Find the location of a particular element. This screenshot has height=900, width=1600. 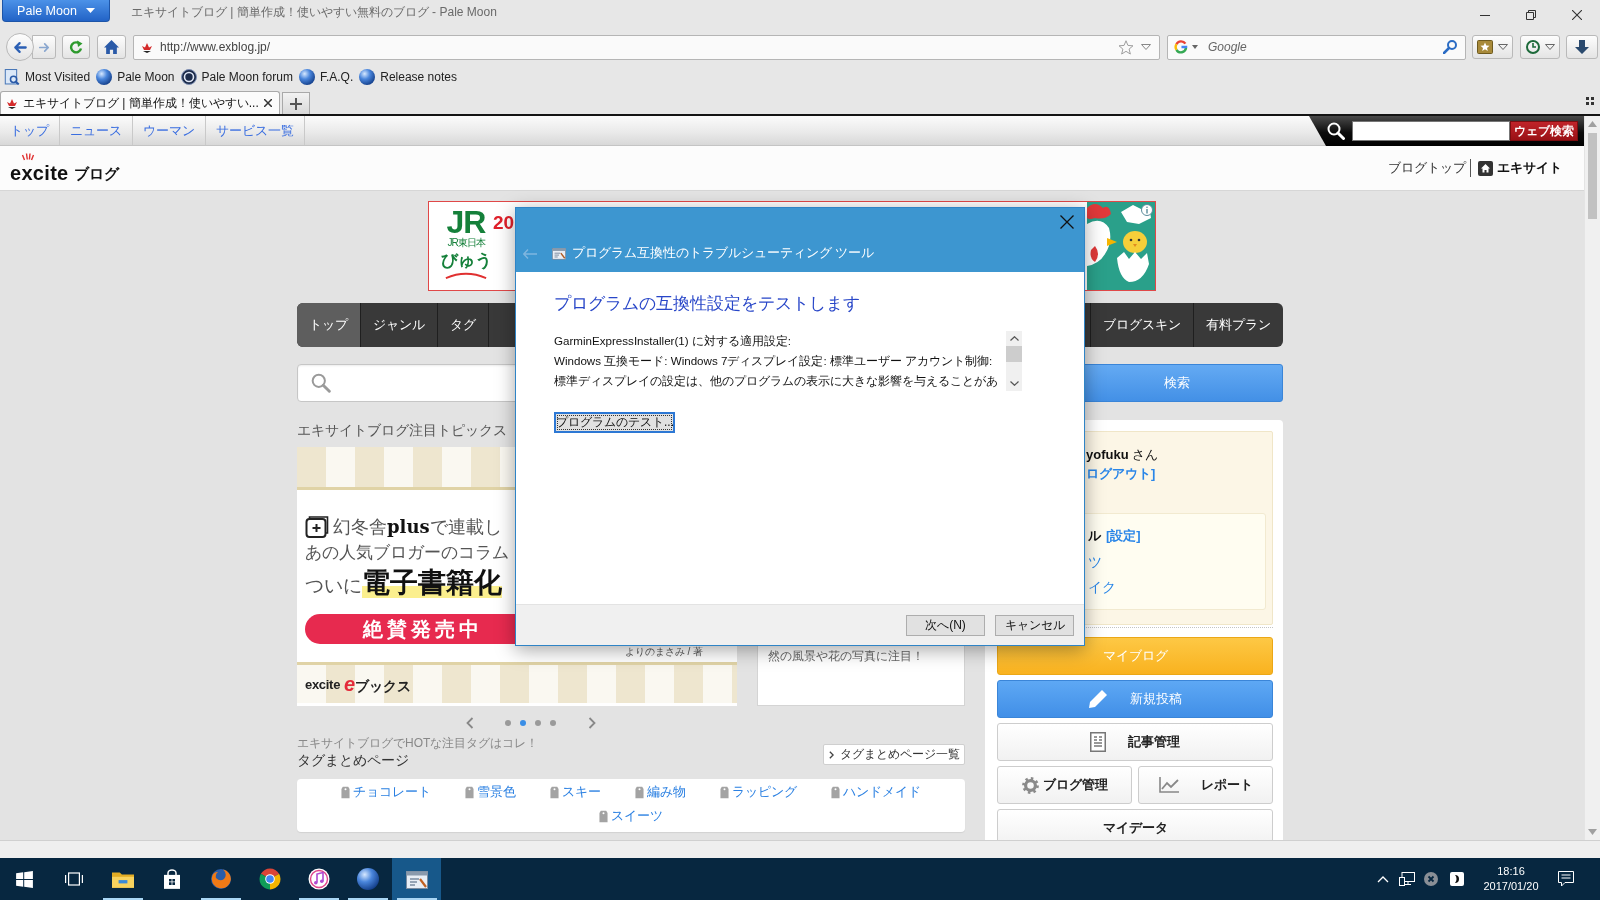

app-menu-button: Pale Moon is located at coordinates (56, 11).